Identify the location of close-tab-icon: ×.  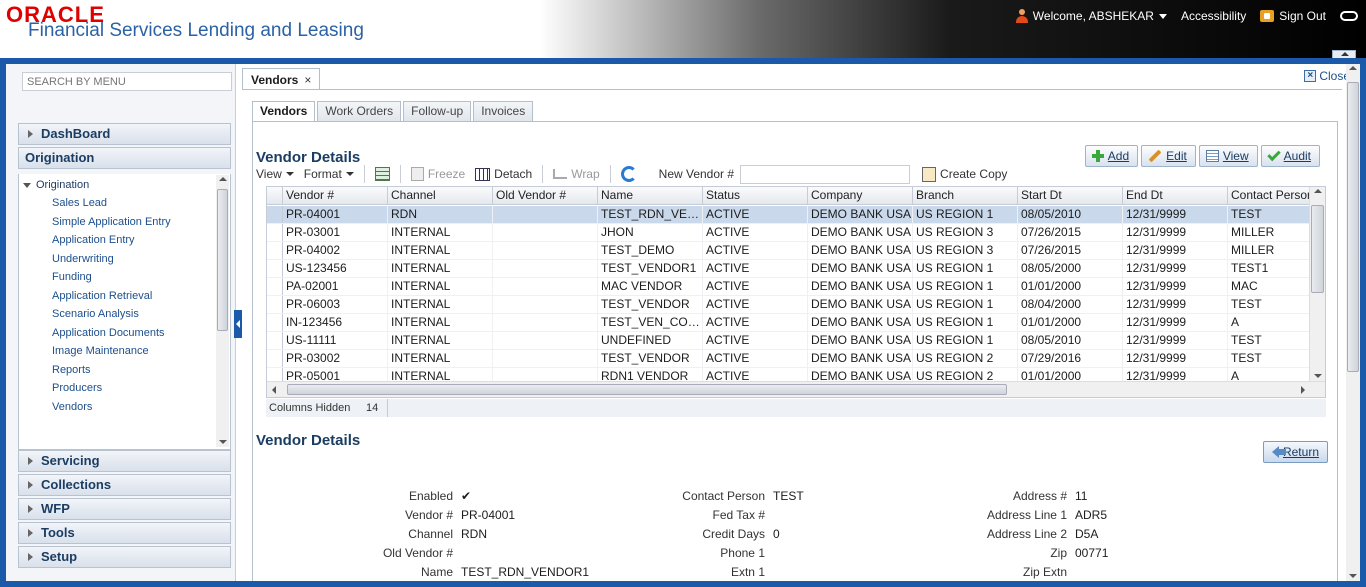
(307, 80).